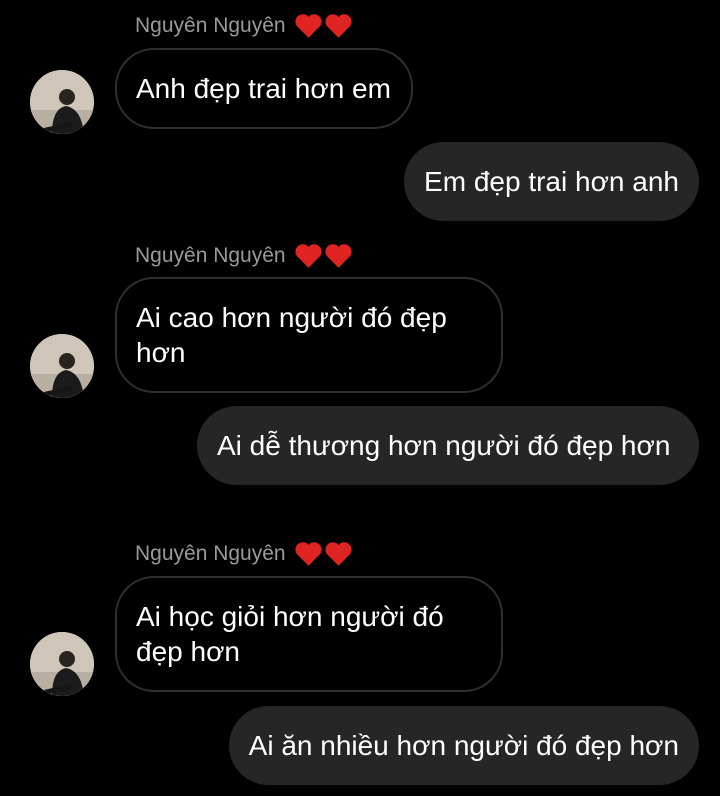 The width and height of the screenshot is (720, 796). I want to click on outgoing-message-bubble: Ai dễ thương hơn người đó đẹp hơn, so click(448, 445).